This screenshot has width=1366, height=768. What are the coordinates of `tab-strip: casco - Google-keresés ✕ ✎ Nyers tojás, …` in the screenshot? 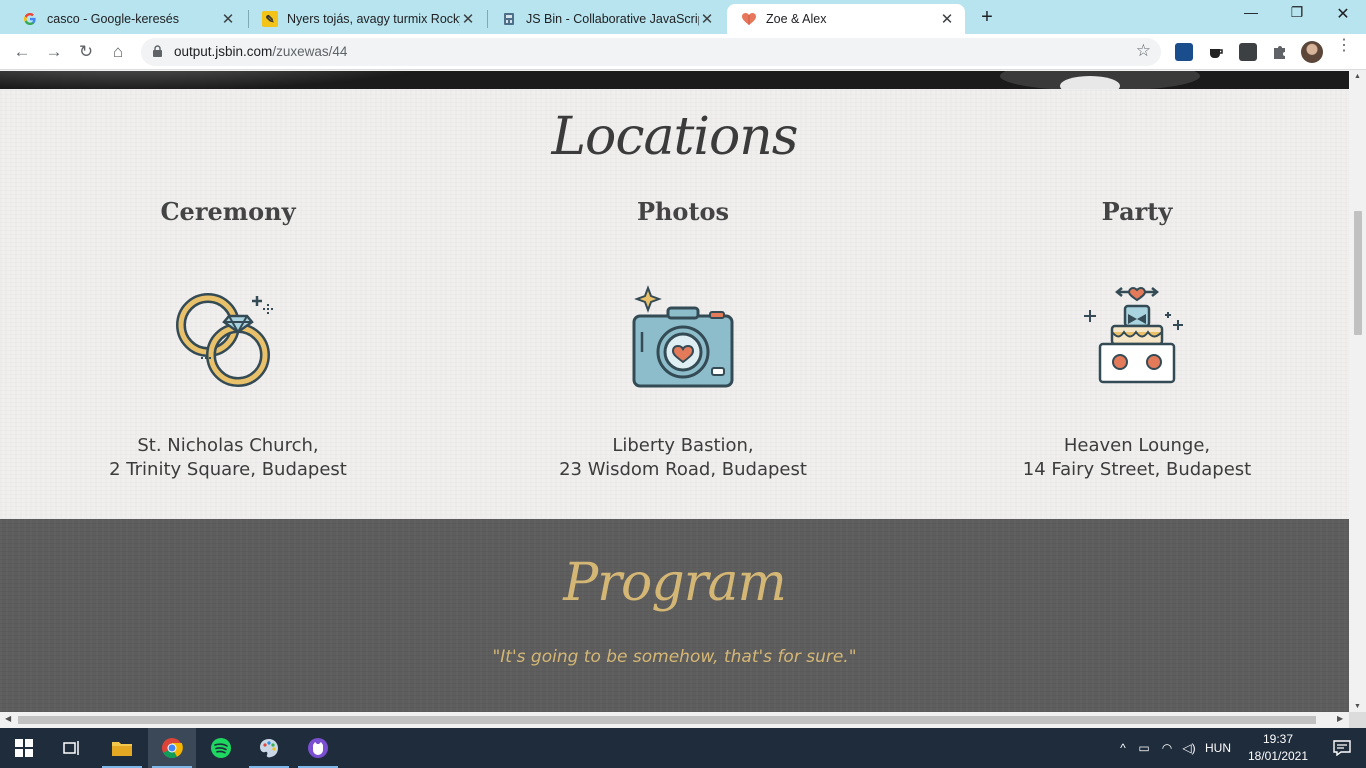 It's located at (683, 17).